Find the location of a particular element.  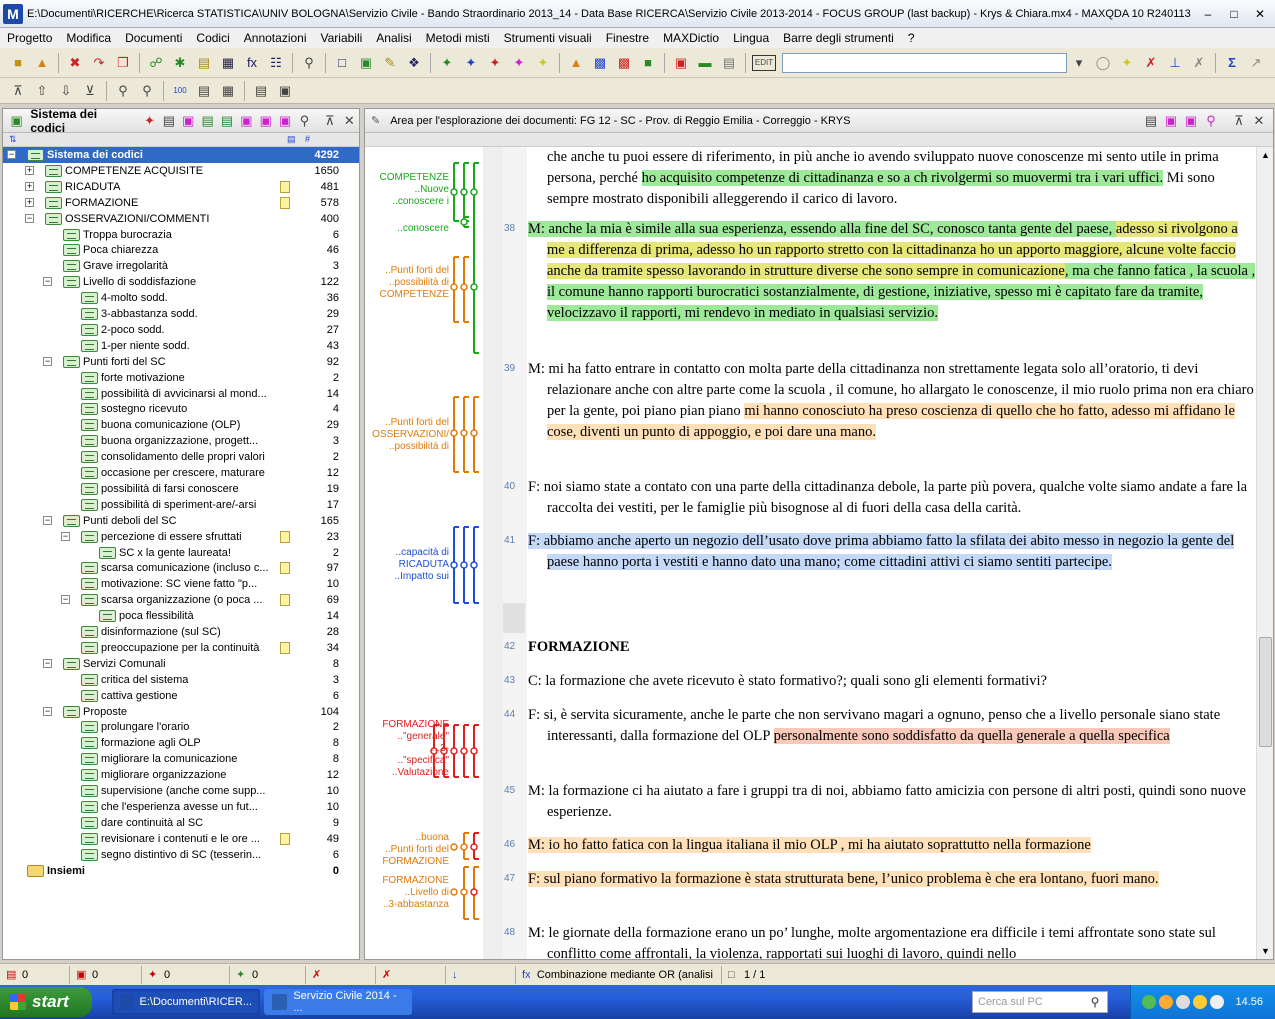

code-tree-row: forte motivazione 2 is located at coordinates (181, 378).